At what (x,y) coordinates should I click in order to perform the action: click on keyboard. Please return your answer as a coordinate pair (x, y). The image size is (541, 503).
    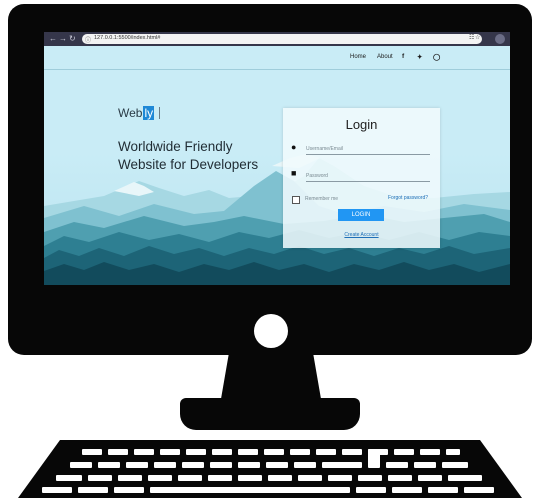
    Looking at the image, I should click on (270, 469).